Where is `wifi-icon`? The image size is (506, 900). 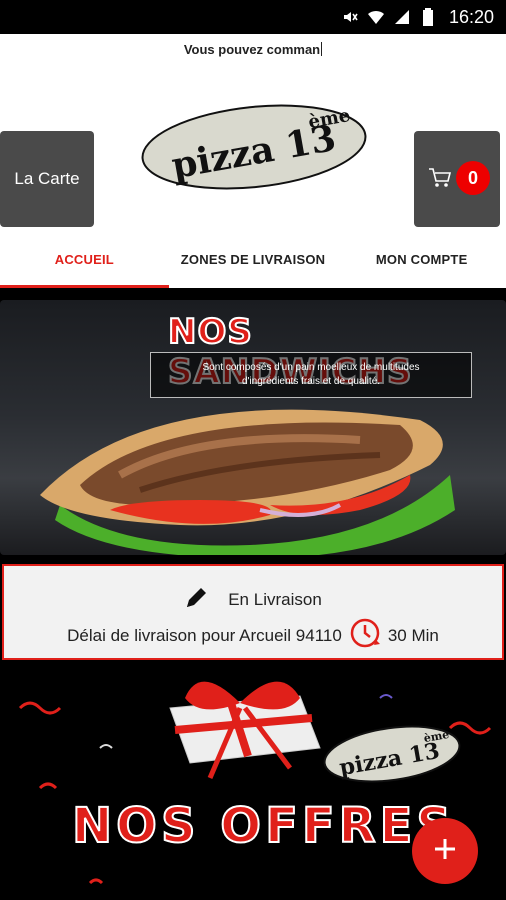
wifi-icon is located at coordinates (376, 17).